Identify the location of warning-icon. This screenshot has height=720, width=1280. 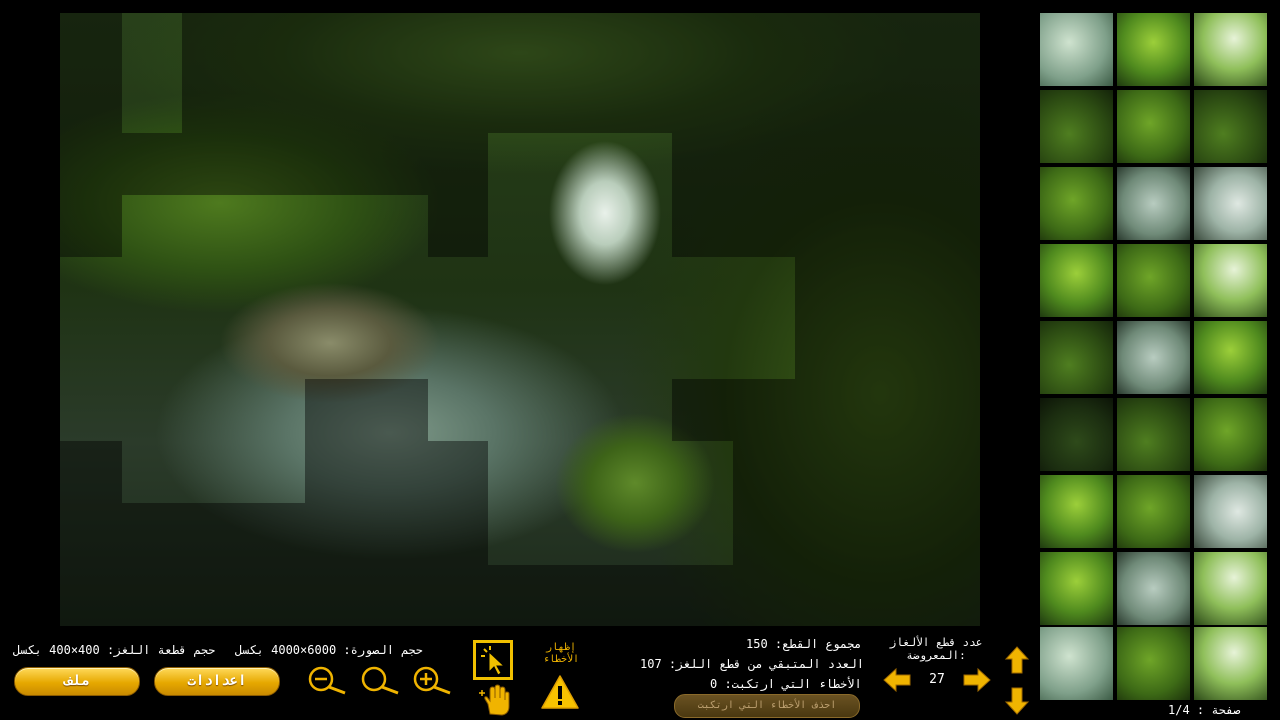
(560, 692).